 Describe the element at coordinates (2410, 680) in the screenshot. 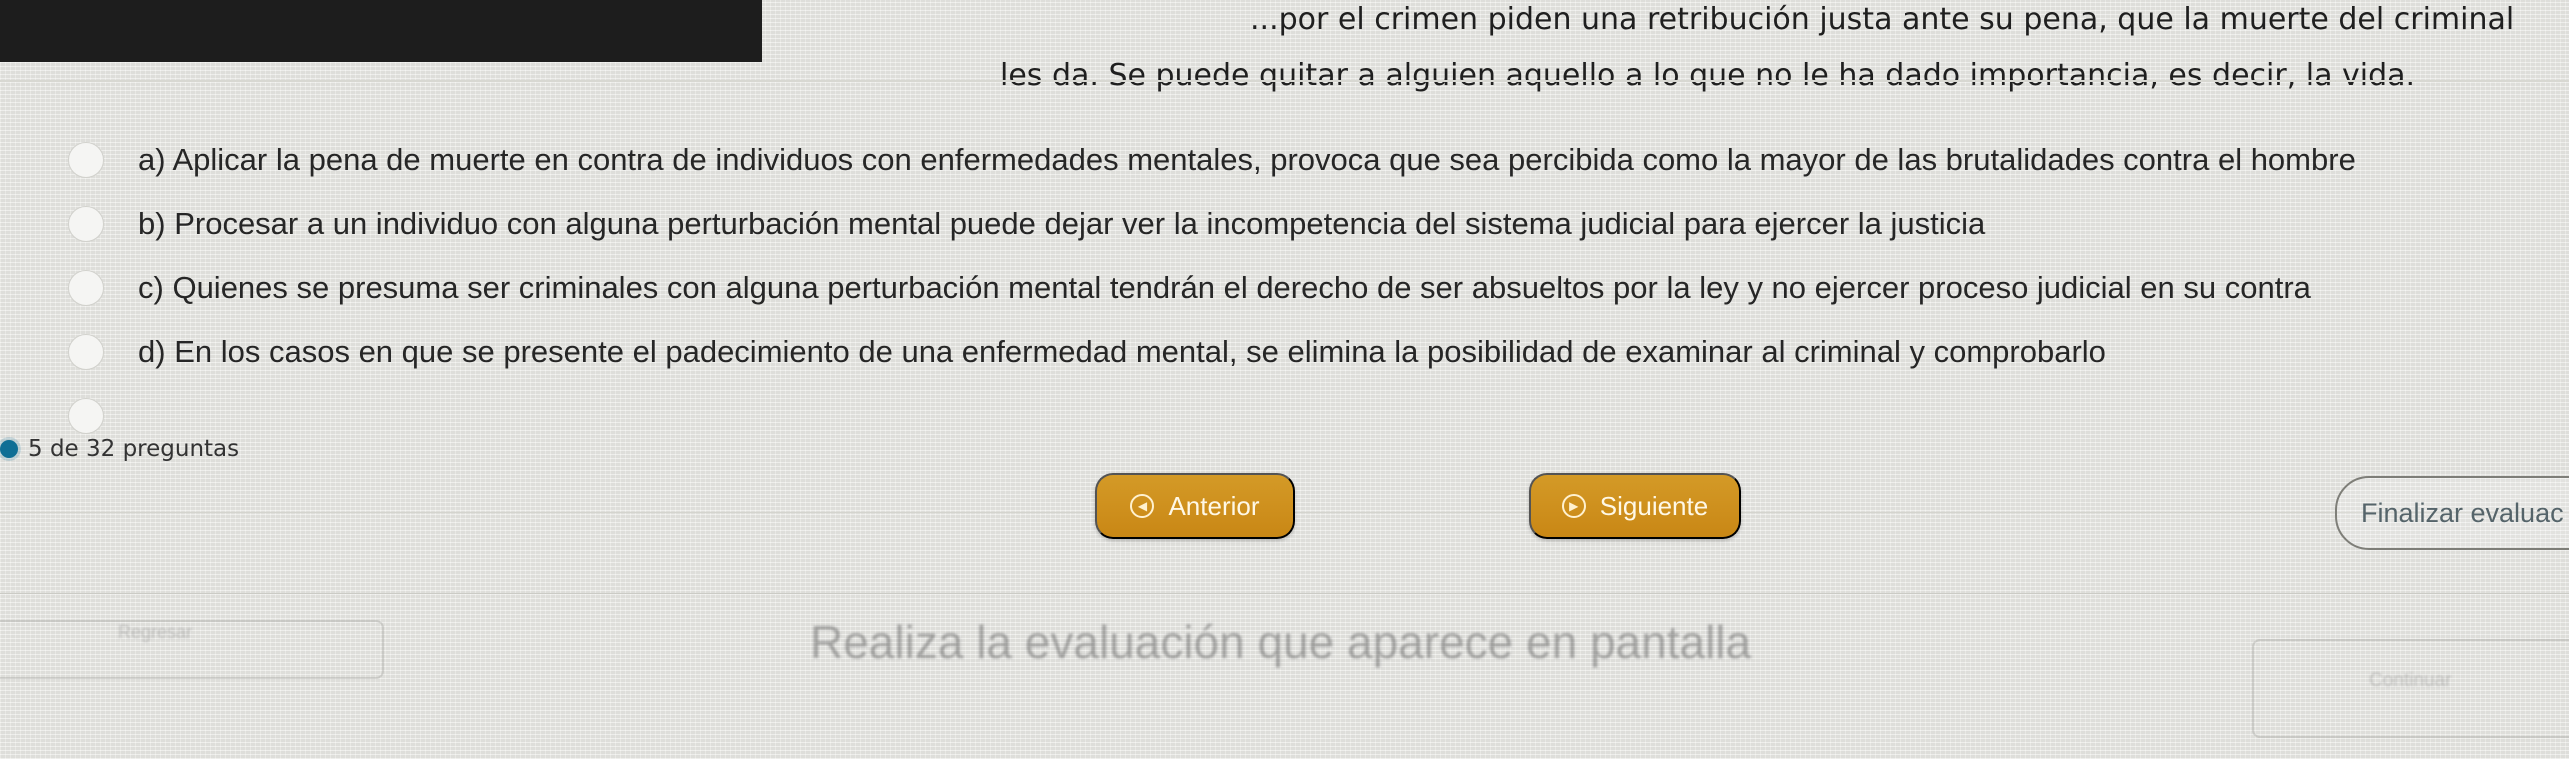

I see `continue-label: Continuar` at that location.